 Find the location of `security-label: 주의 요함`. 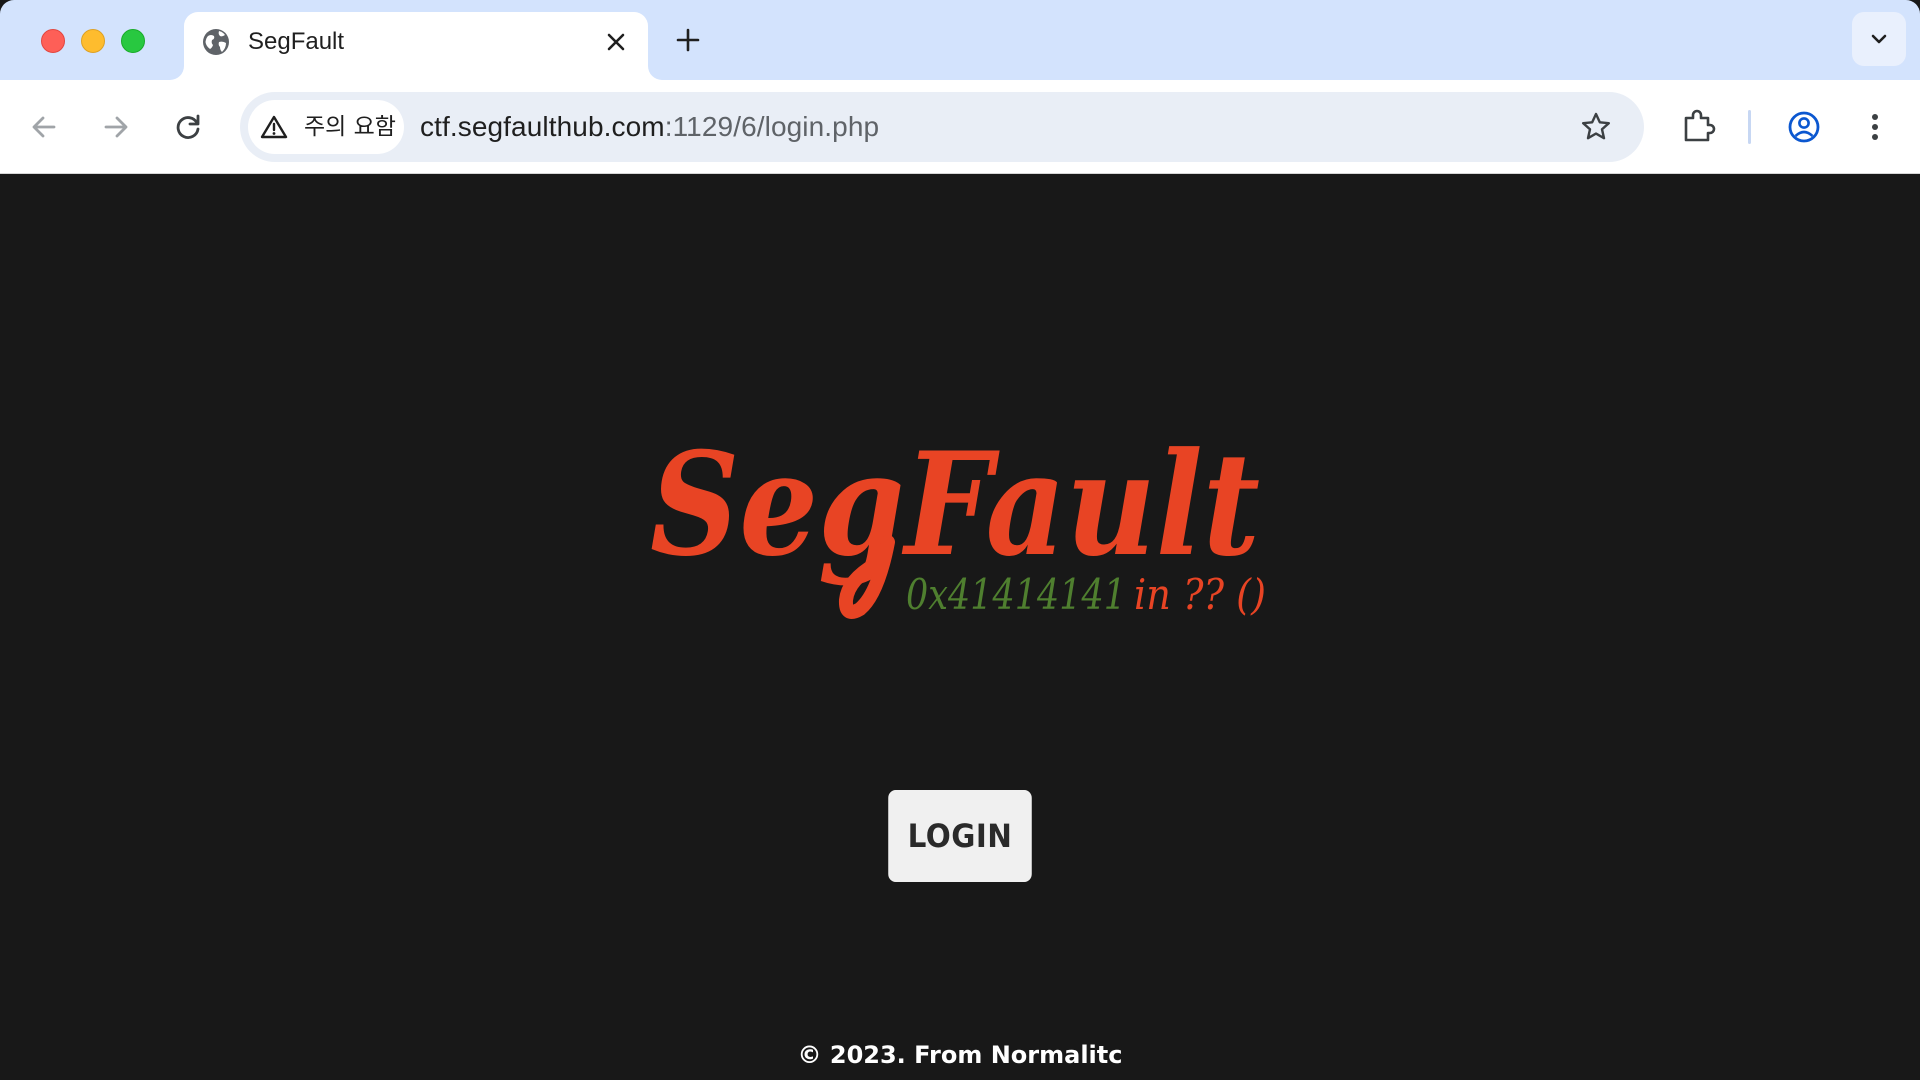

security-label: 주의 요함 is located at coordinates (350, 127).